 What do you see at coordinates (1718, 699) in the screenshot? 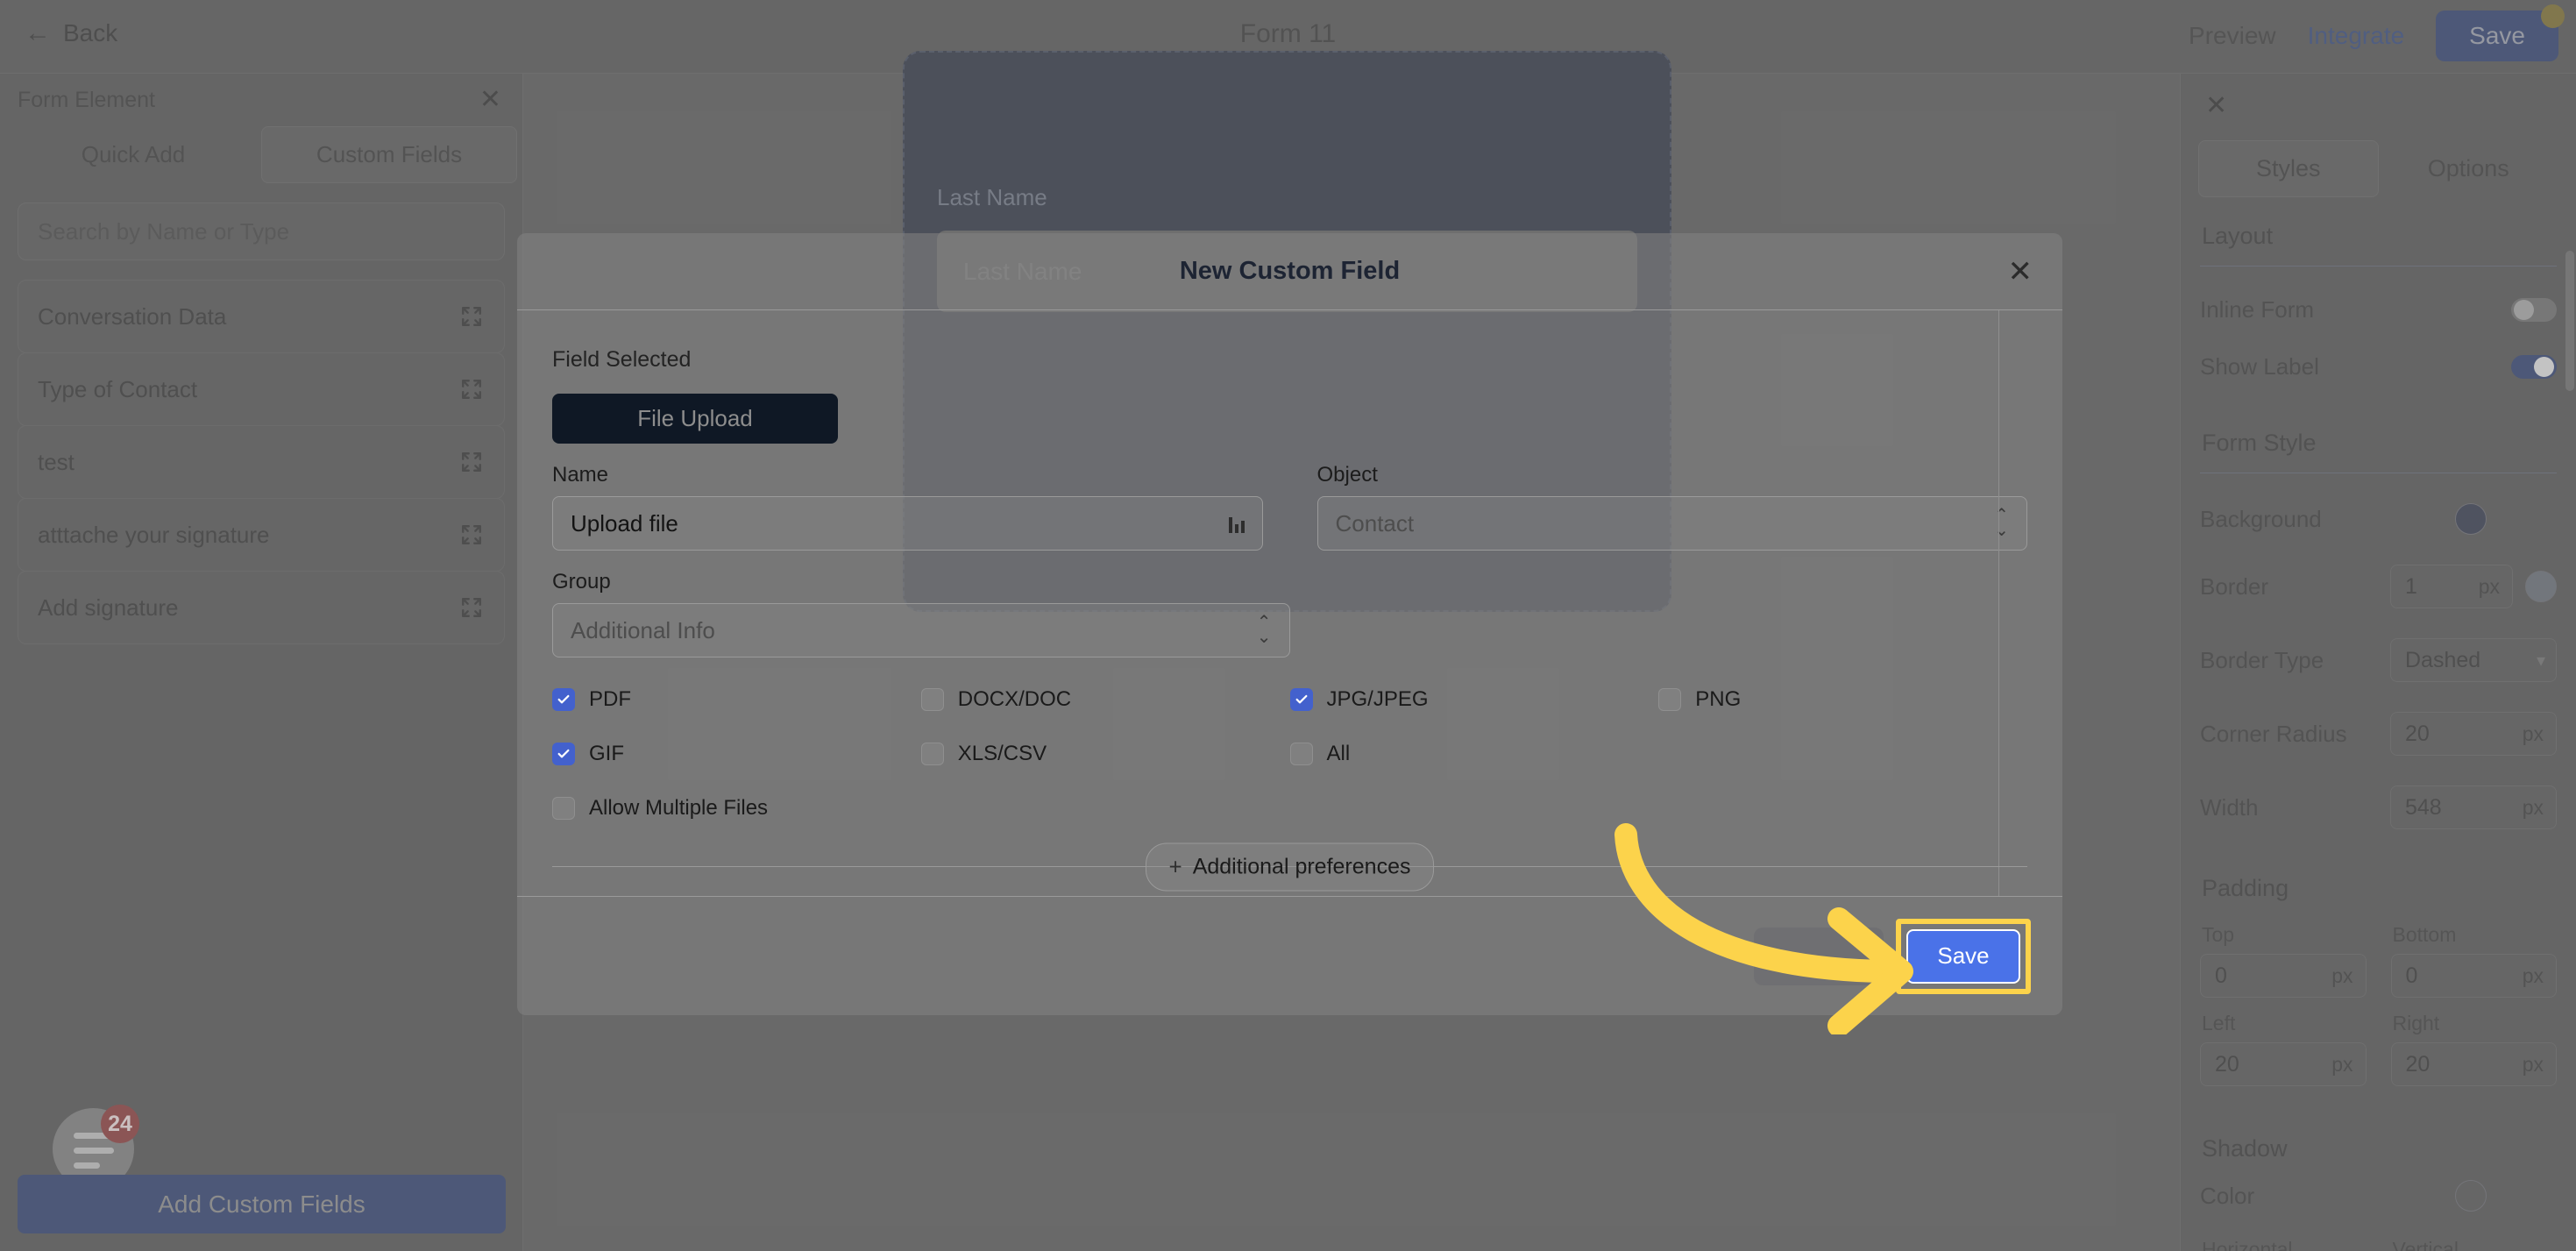
I see `checkbox-label: PNG` at bounding box center [1718, 699].